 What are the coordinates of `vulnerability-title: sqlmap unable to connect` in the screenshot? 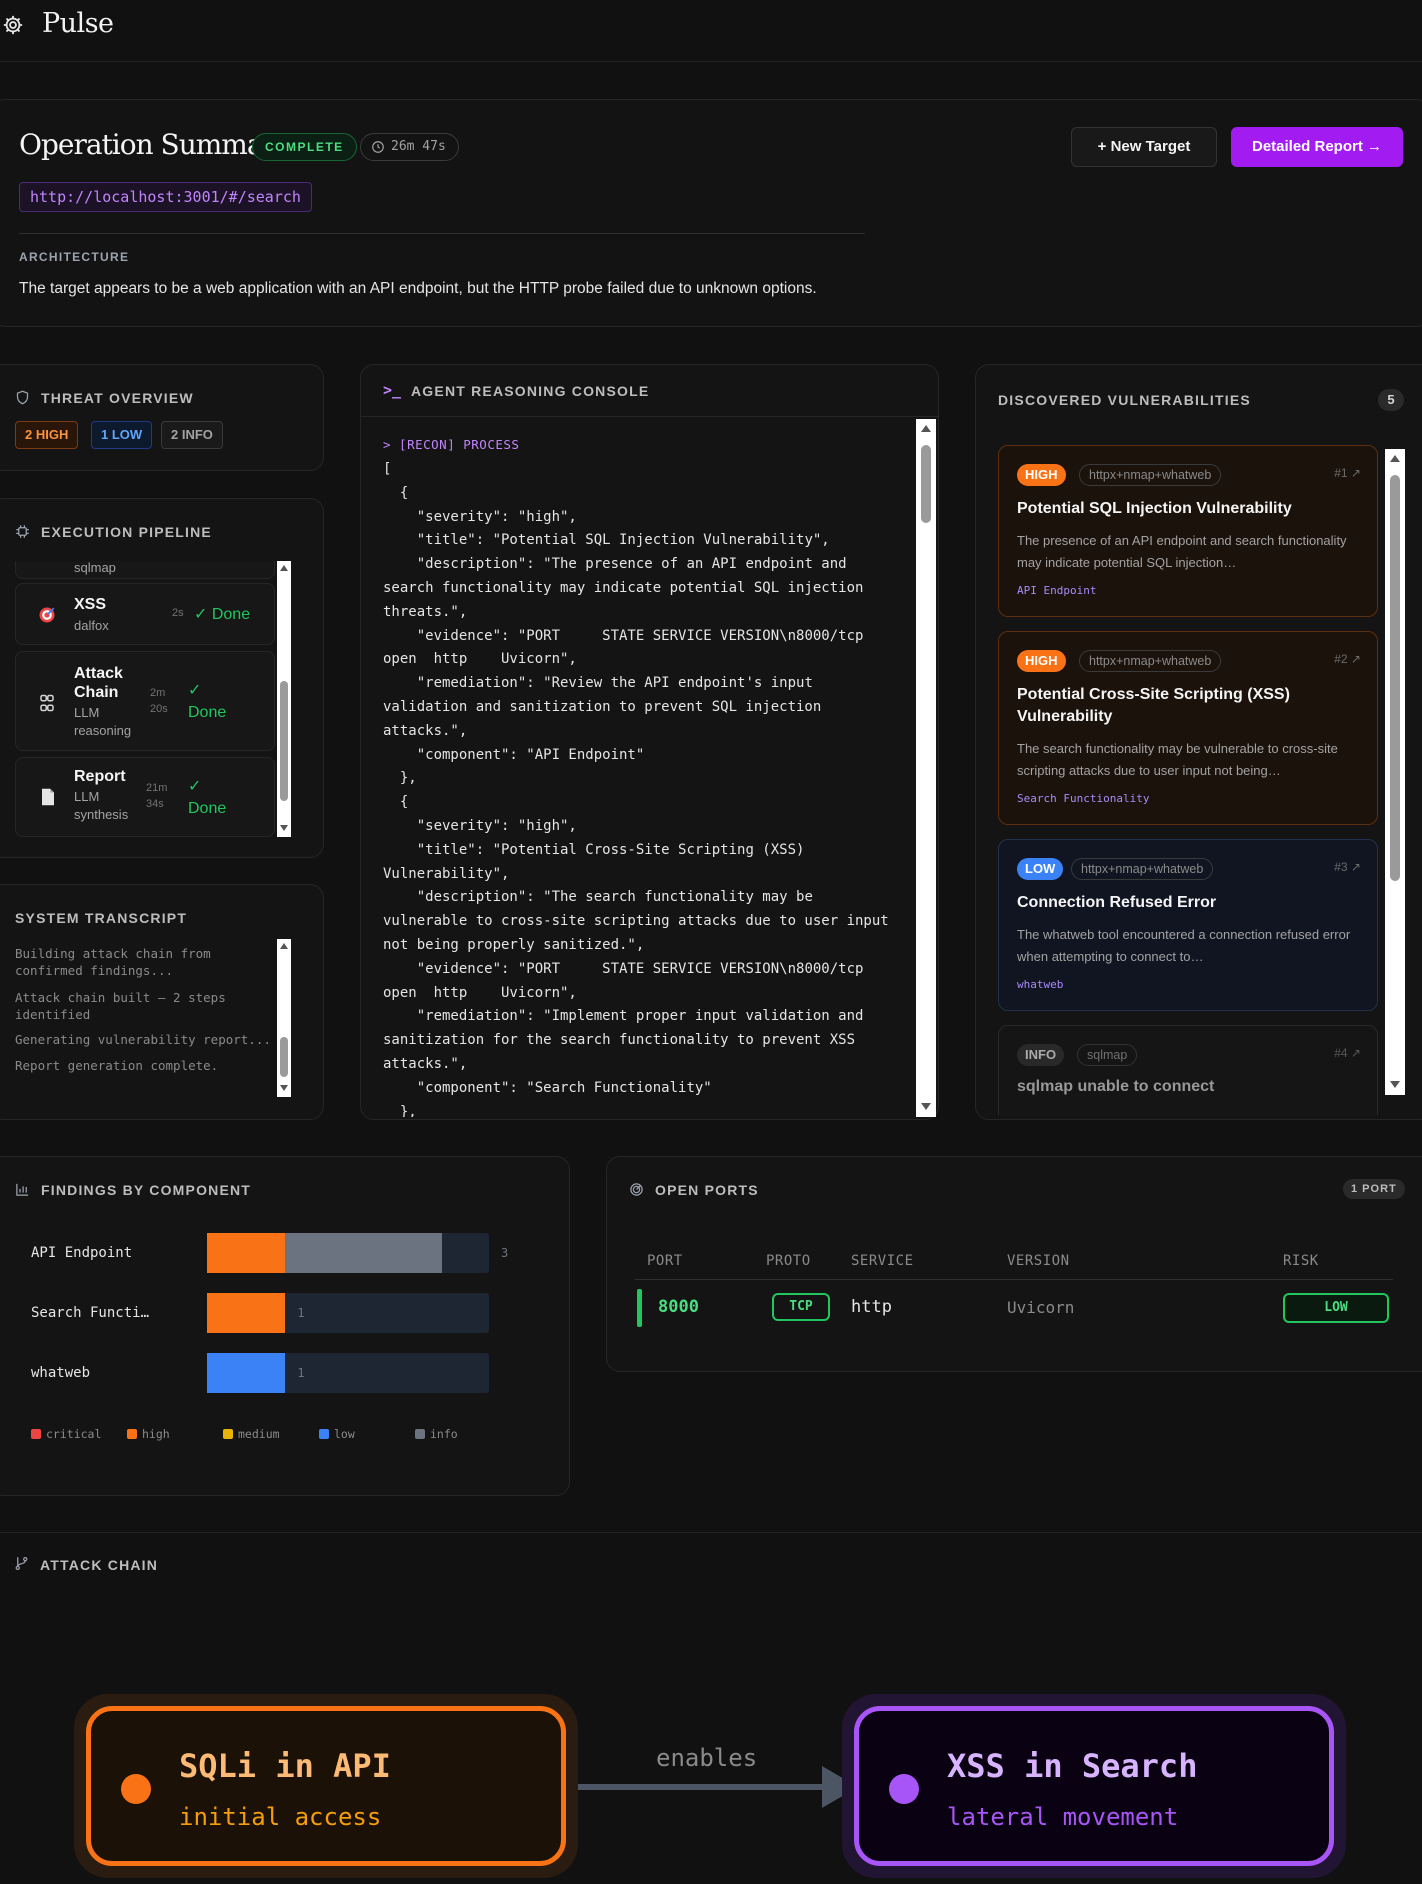 It's located at (1116, 1086).